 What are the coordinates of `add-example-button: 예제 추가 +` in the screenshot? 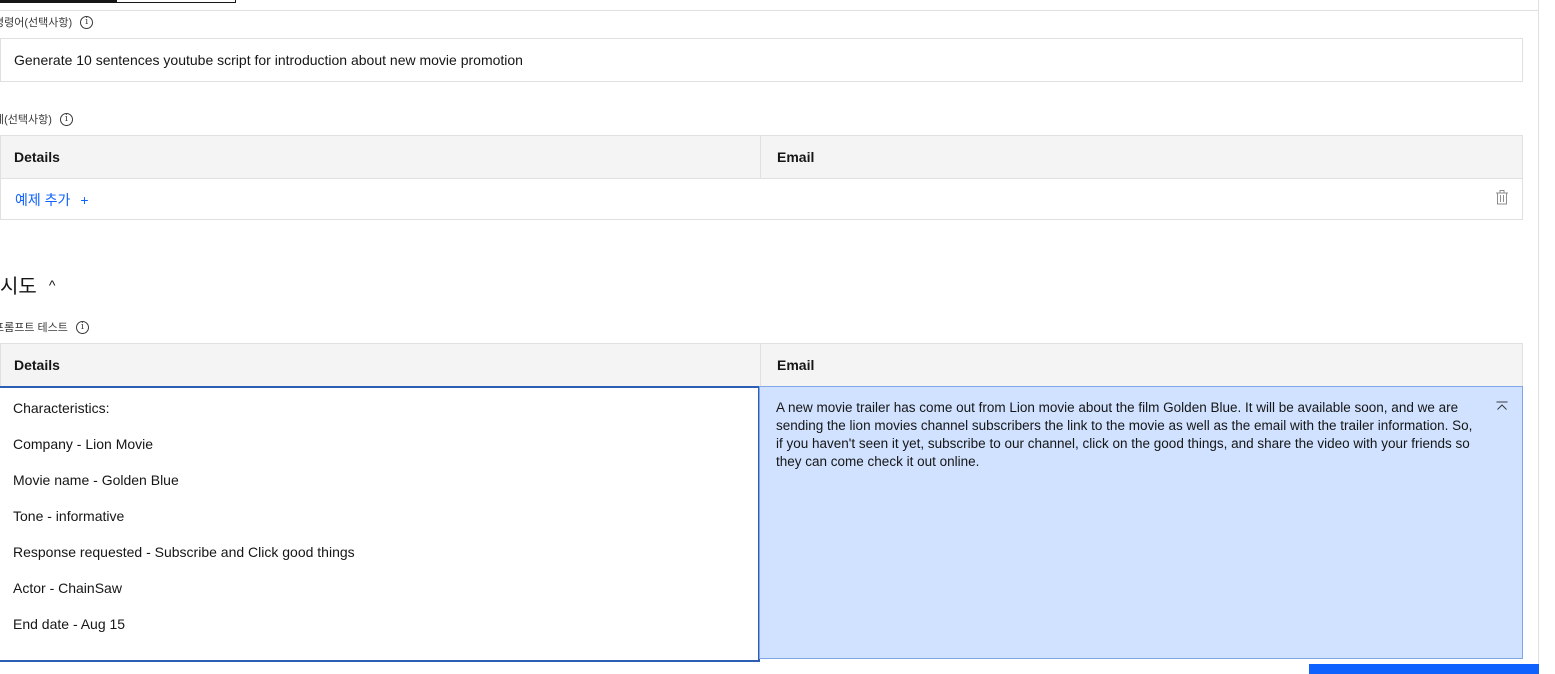 It's located at (52, 200).